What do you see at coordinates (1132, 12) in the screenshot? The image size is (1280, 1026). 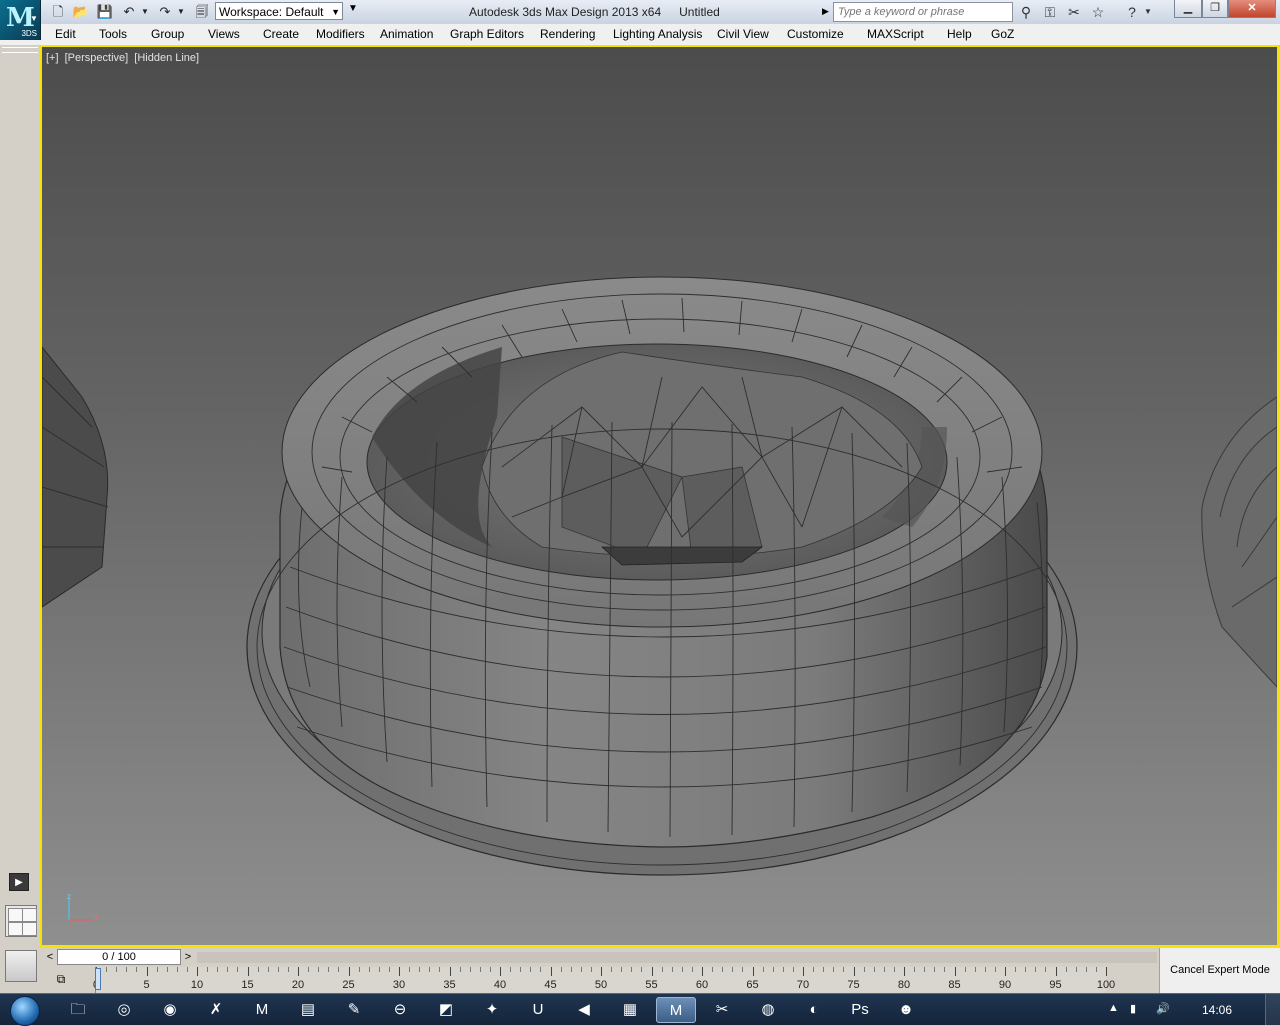 I see `help-icon: ?` at bounding box center [1132, 12].